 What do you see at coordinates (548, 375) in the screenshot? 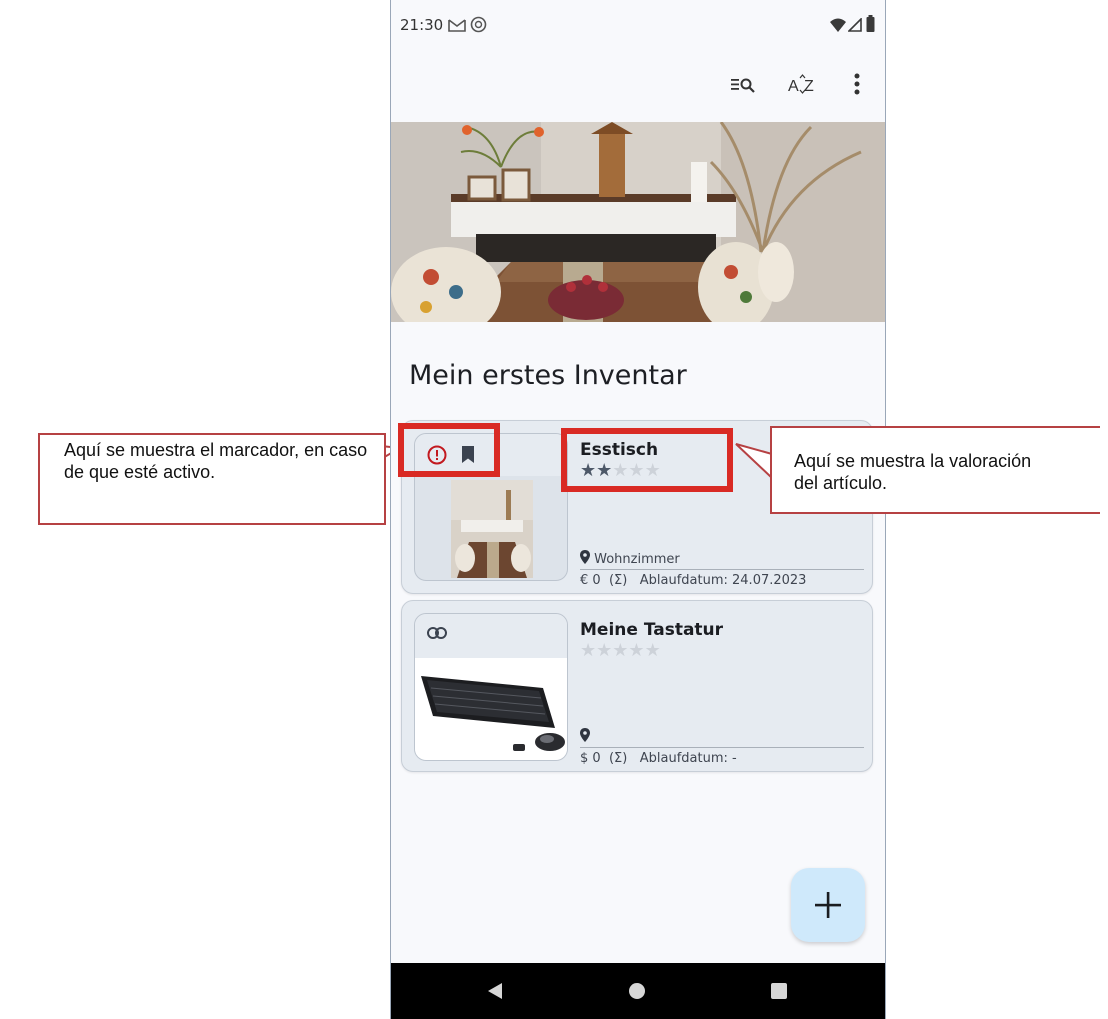
I see `page-title: Mein erstes Inventar` at bounding box center [548, 375].